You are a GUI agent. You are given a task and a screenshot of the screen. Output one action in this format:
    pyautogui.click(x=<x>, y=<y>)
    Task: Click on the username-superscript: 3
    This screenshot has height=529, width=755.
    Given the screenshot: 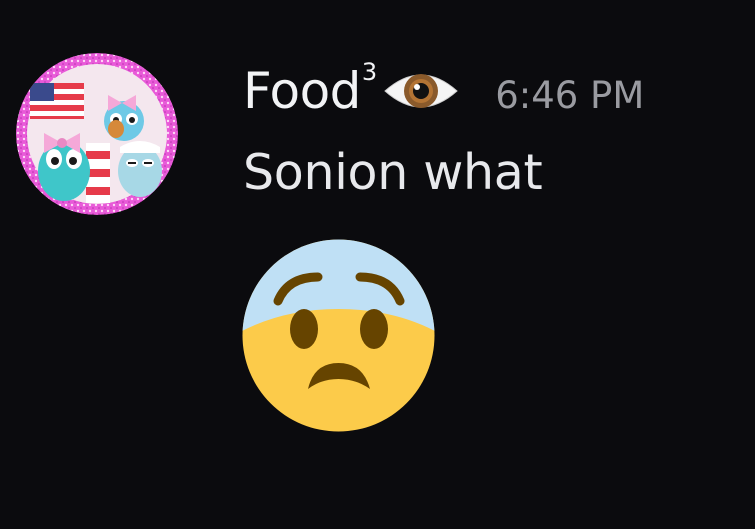 What is the action you would take?
    pyautogui.click(x=369, y=72)
    